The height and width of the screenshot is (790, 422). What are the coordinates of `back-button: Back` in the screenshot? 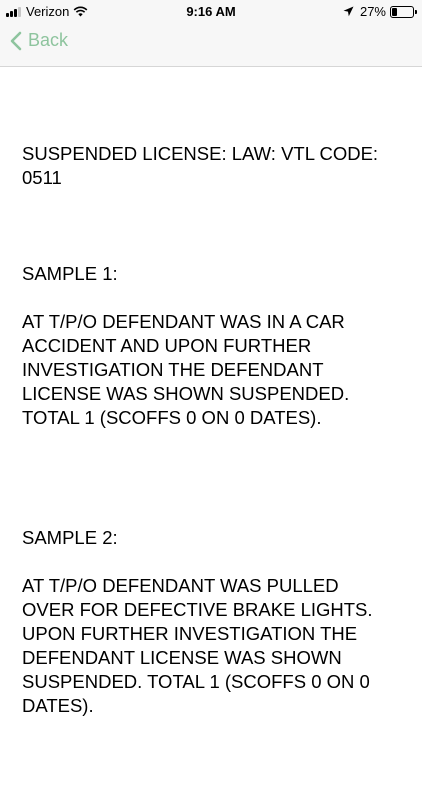 It's located at (39, 40).